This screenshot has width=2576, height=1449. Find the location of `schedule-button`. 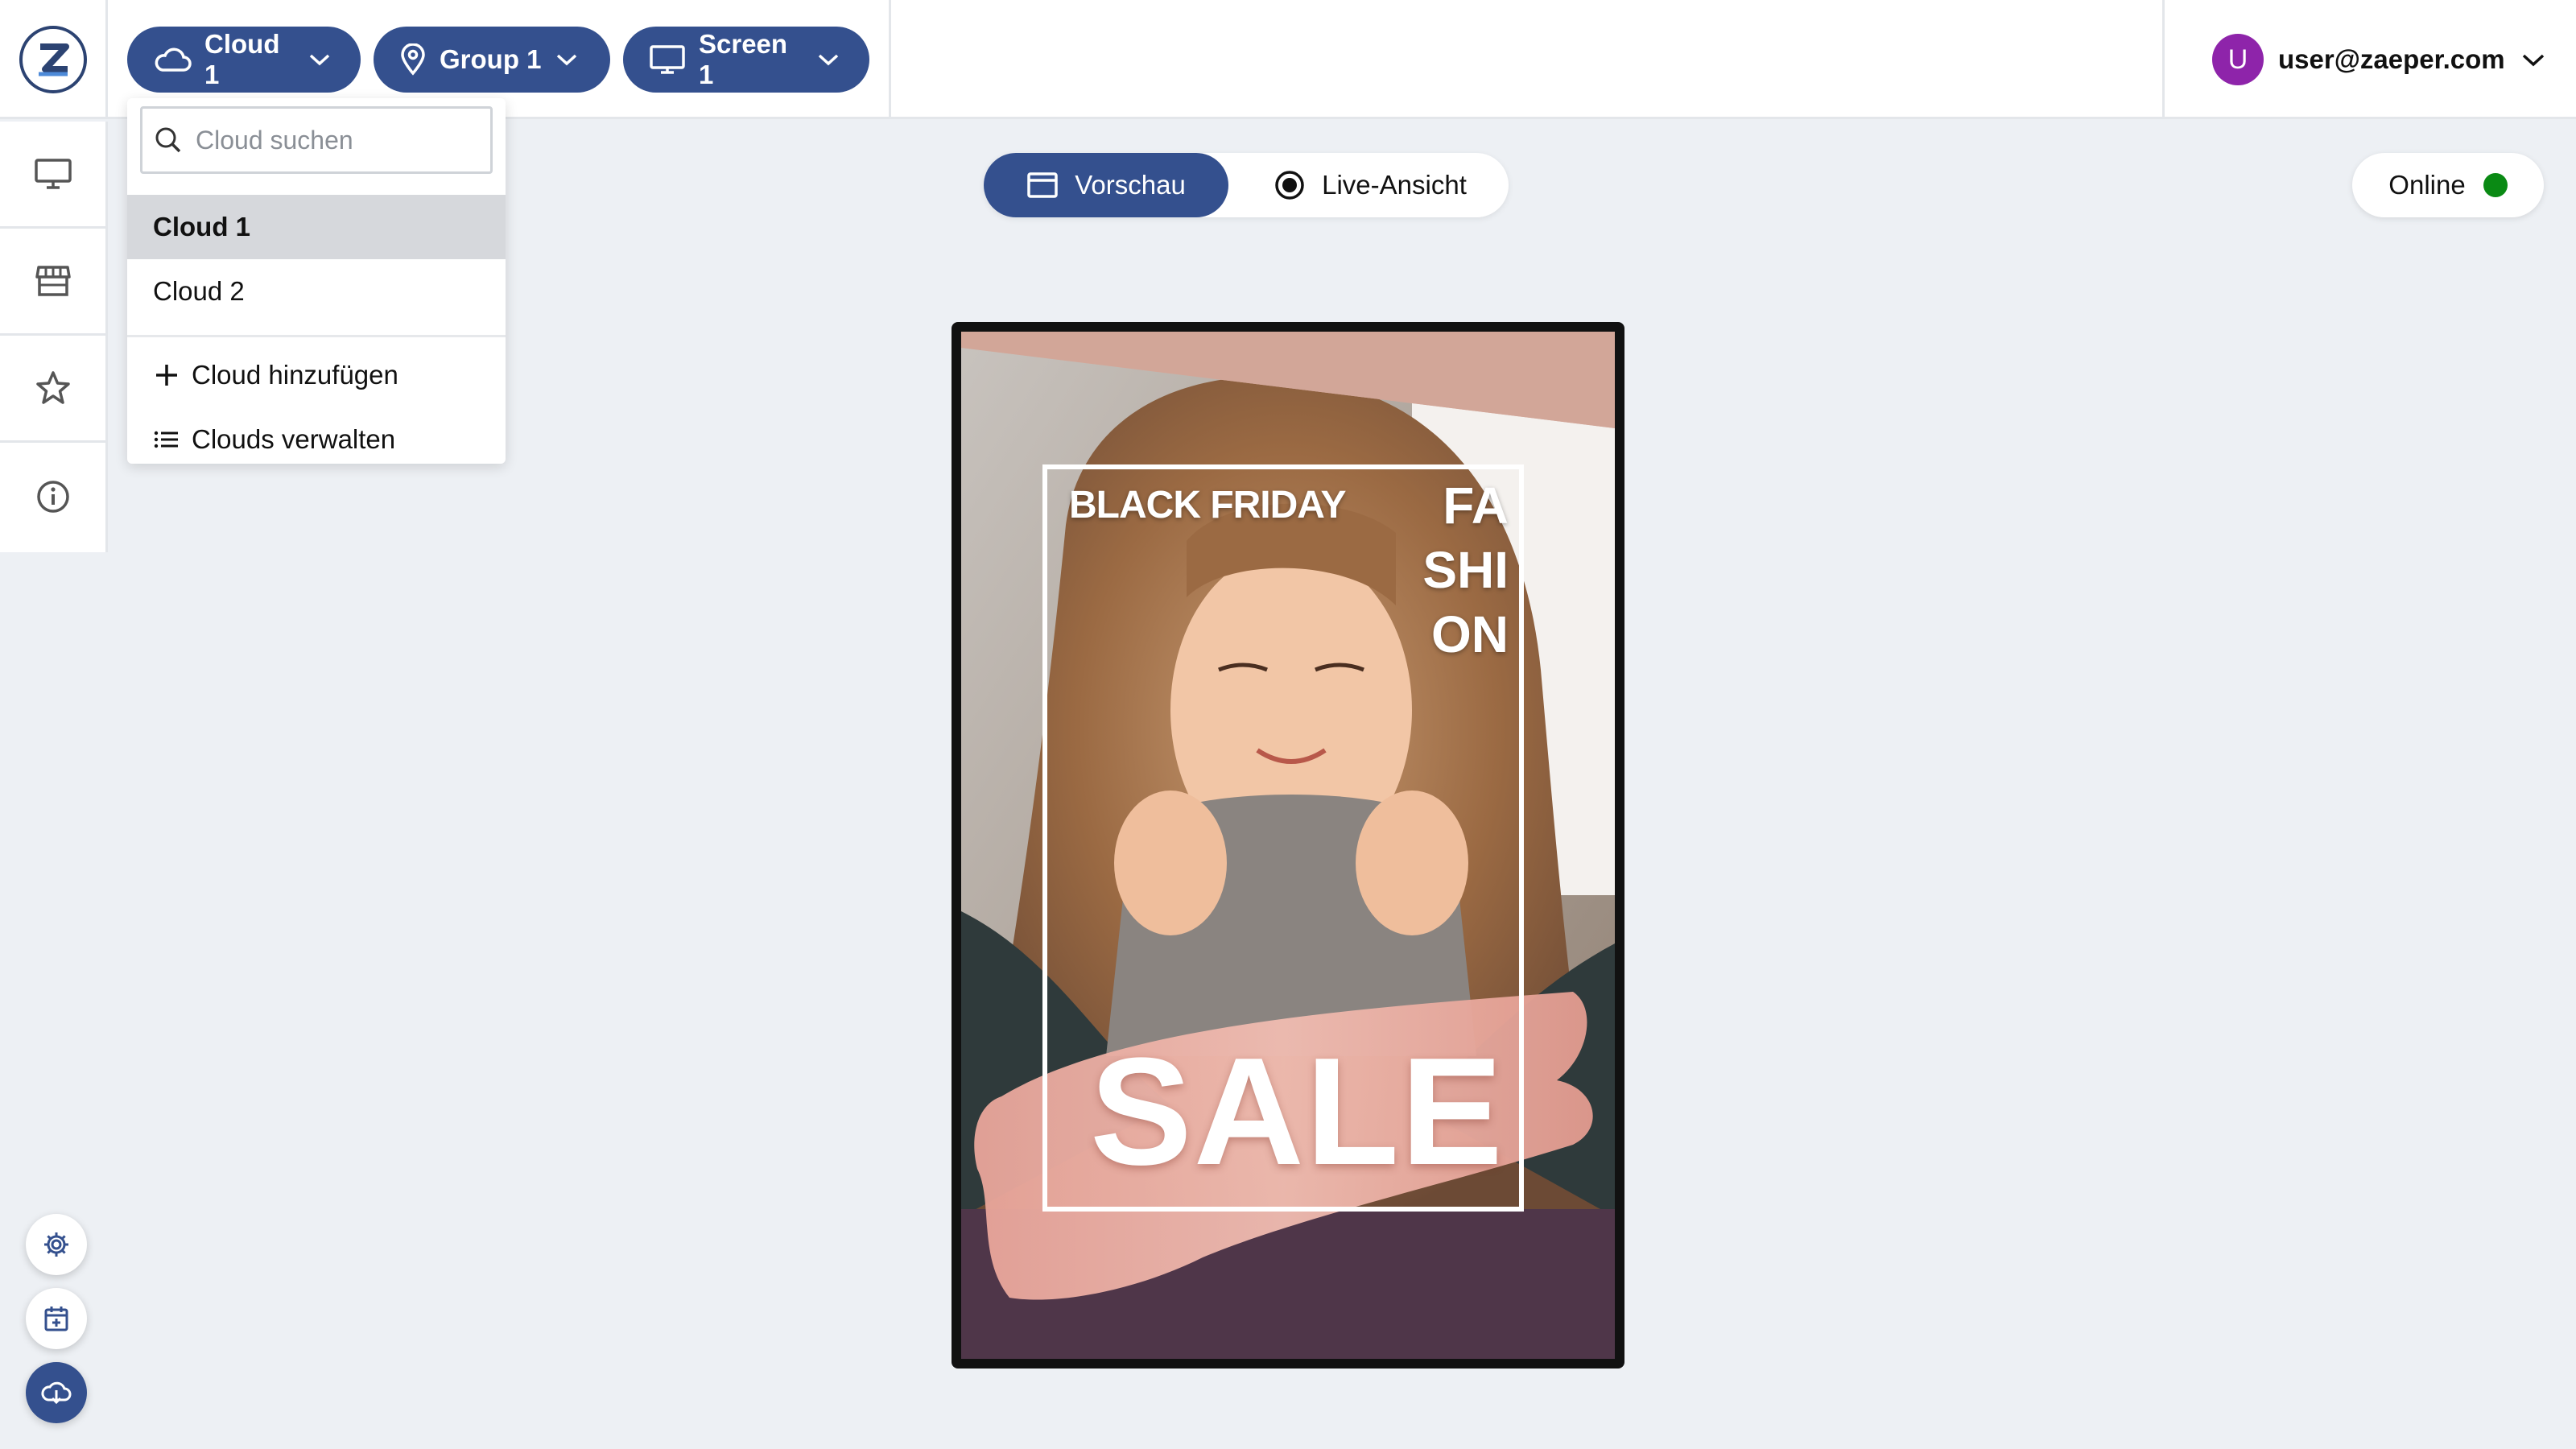

schedule-button is located at coordinates (56, 1318).